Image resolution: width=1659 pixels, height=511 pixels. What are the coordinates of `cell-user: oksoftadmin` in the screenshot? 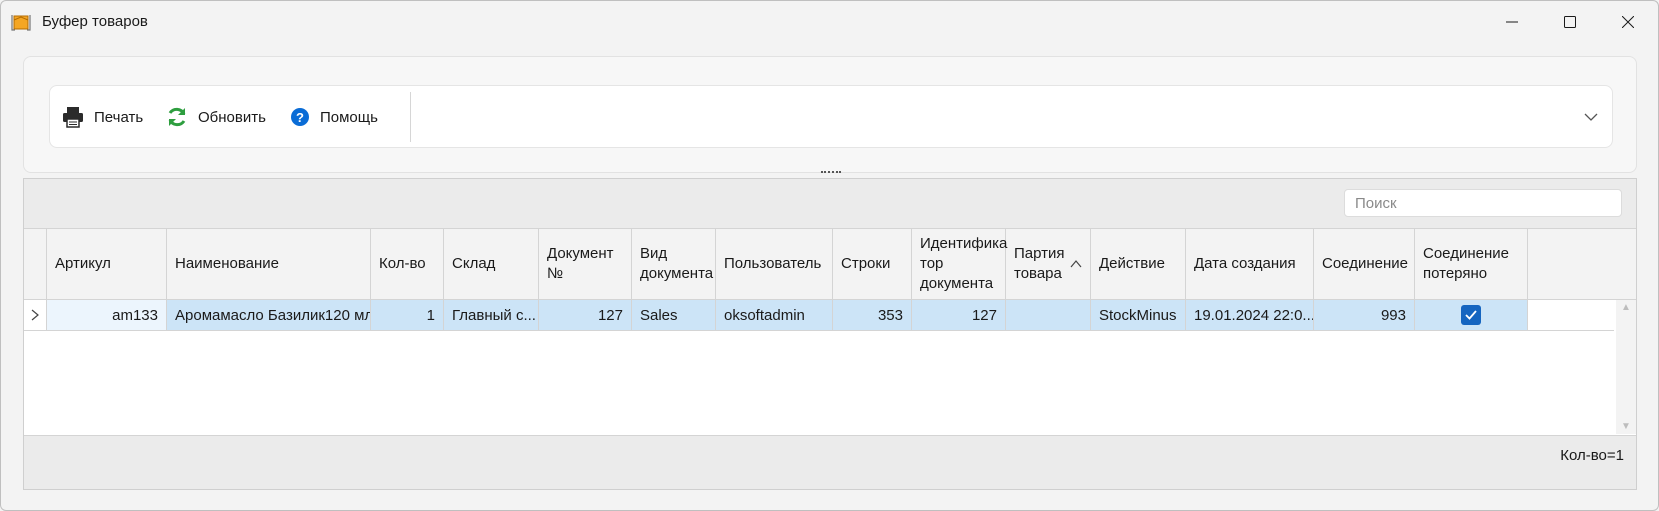 It's located at (774, 315).